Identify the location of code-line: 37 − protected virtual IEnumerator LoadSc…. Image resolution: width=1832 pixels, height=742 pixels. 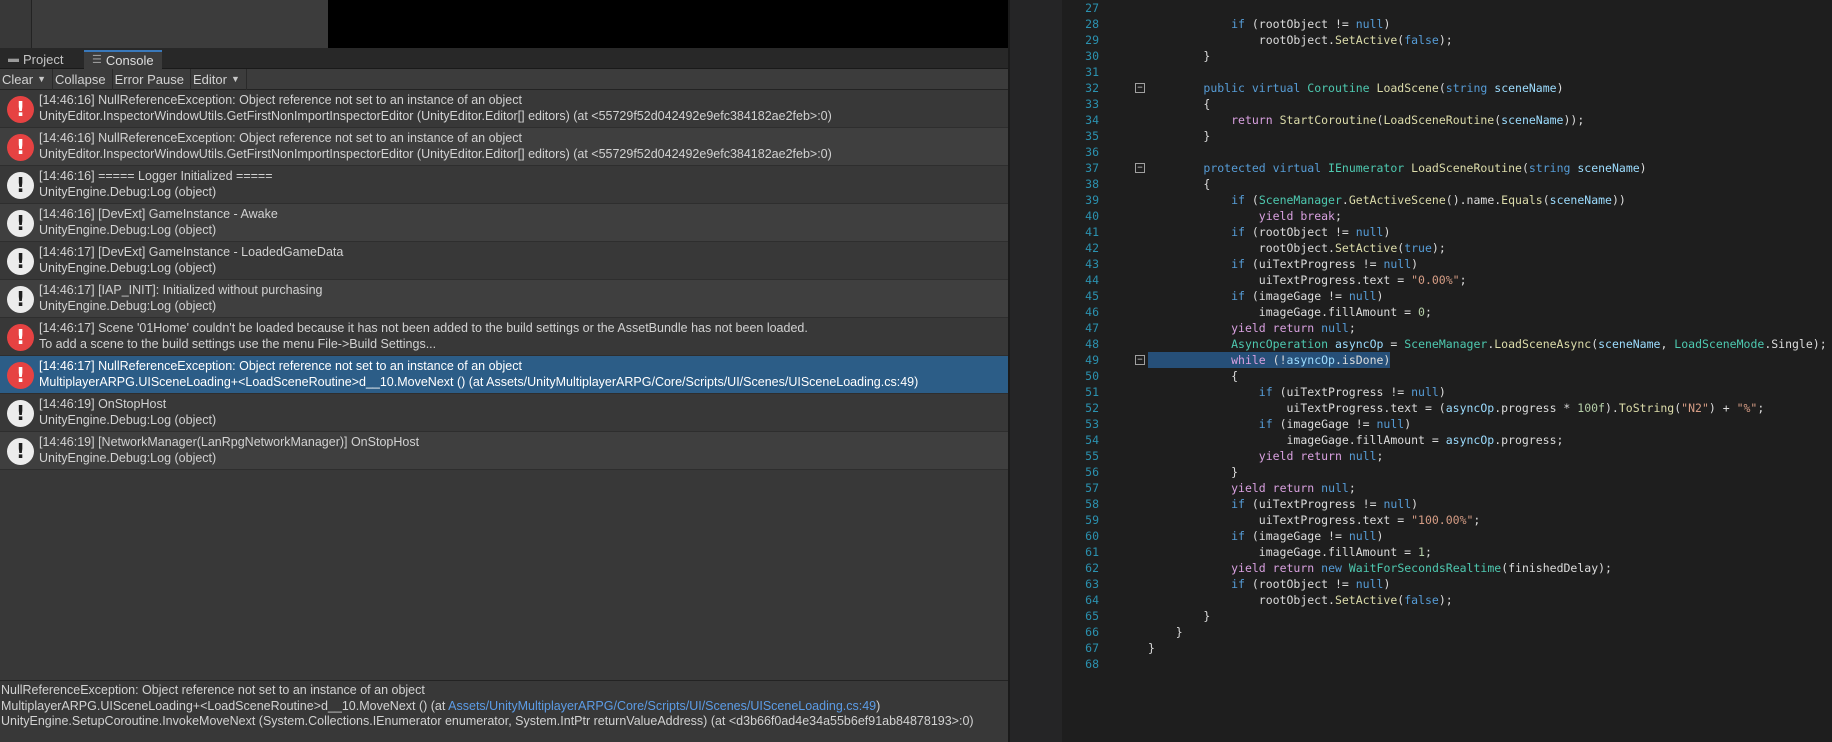
(1447, 168).